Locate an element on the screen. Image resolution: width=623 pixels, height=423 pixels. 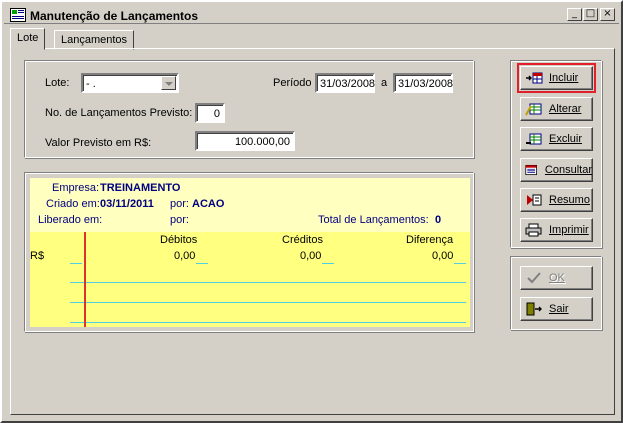
alterar-label: Alterar is located at coordinates (565, 109).